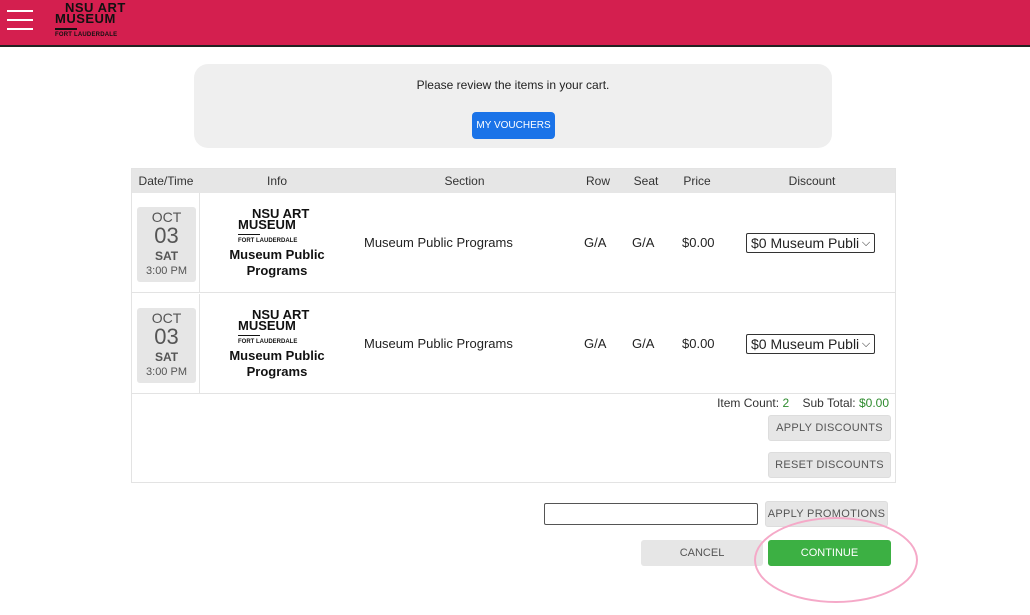 Image resolution: width=1030 pixels, height=615 pixels. I want to click on logo-line-2: MUSEUM, so click(85, 18).